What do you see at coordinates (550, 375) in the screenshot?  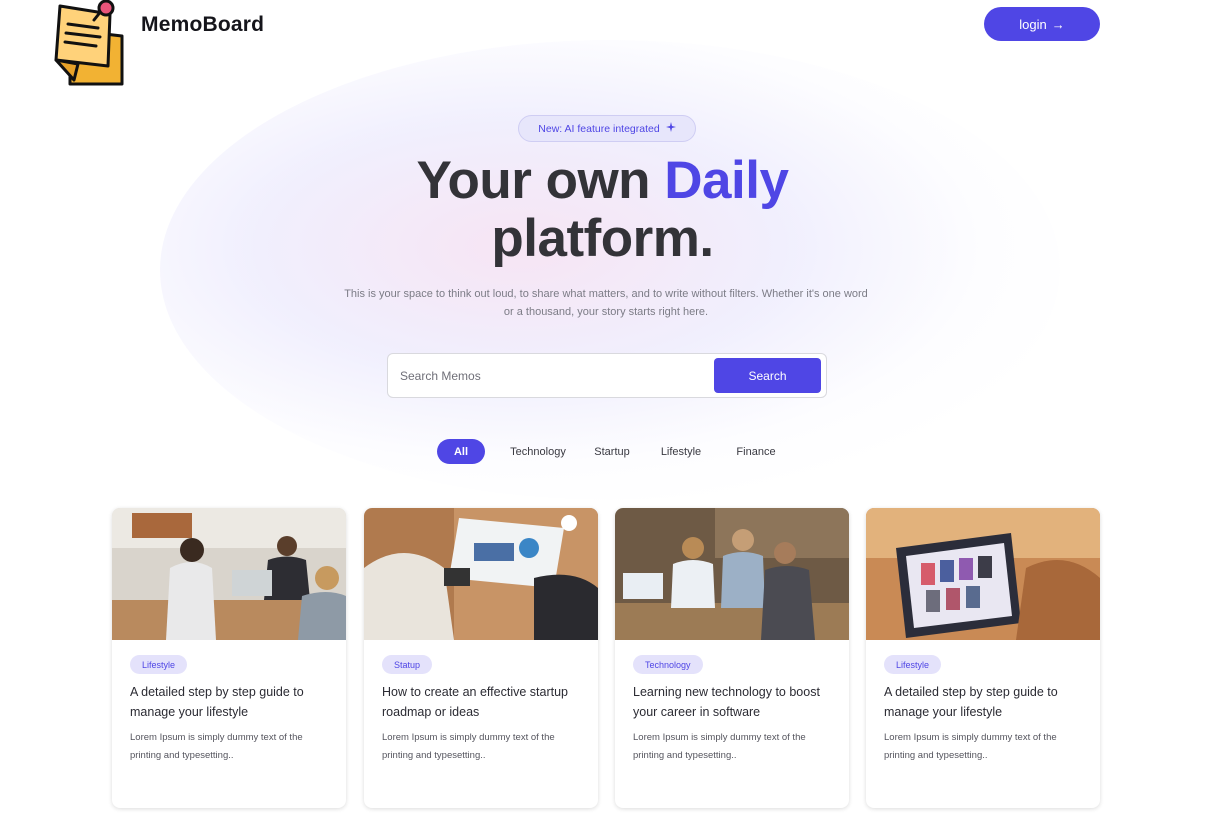 I see `search-input` at bounding box center [550, 375].